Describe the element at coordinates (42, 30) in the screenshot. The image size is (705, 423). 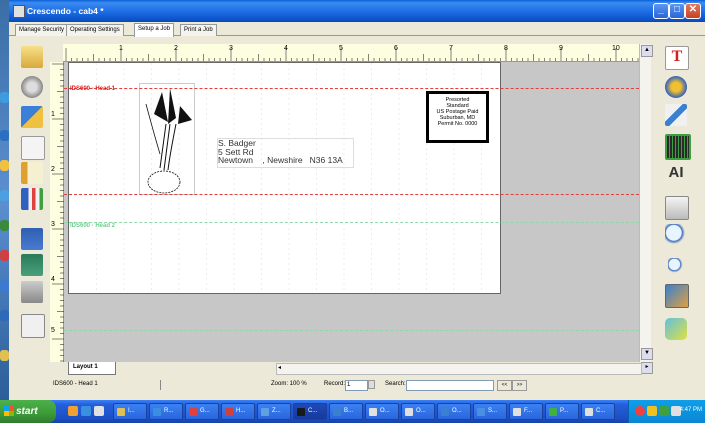
I see `tab-manage-security: Manage Security` at that location.